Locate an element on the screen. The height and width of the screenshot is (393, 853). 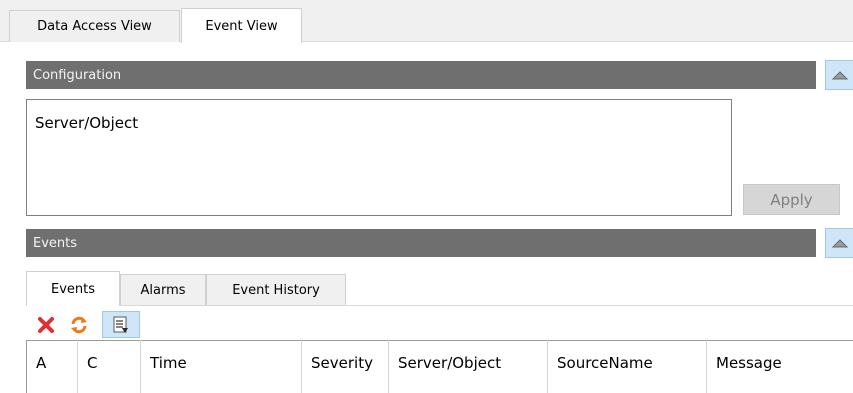
events-title: Events is located at coordinates (55, 243).